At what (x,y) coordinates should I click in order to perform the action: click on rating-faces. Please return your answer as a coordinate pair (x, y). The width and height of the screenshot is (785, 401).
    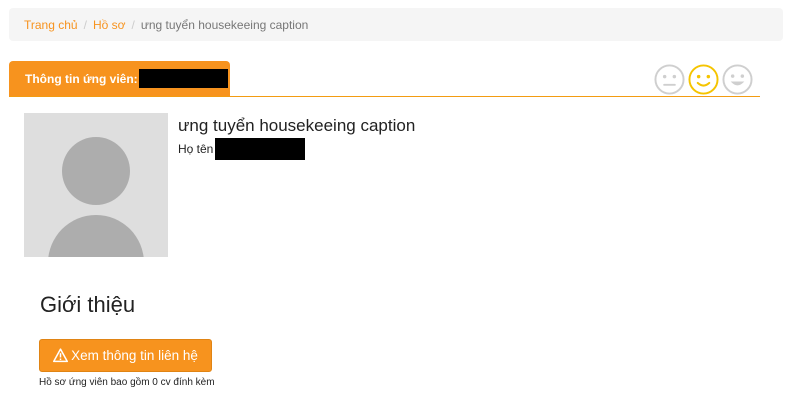
    Looking at the image, I should click on (703, 79).